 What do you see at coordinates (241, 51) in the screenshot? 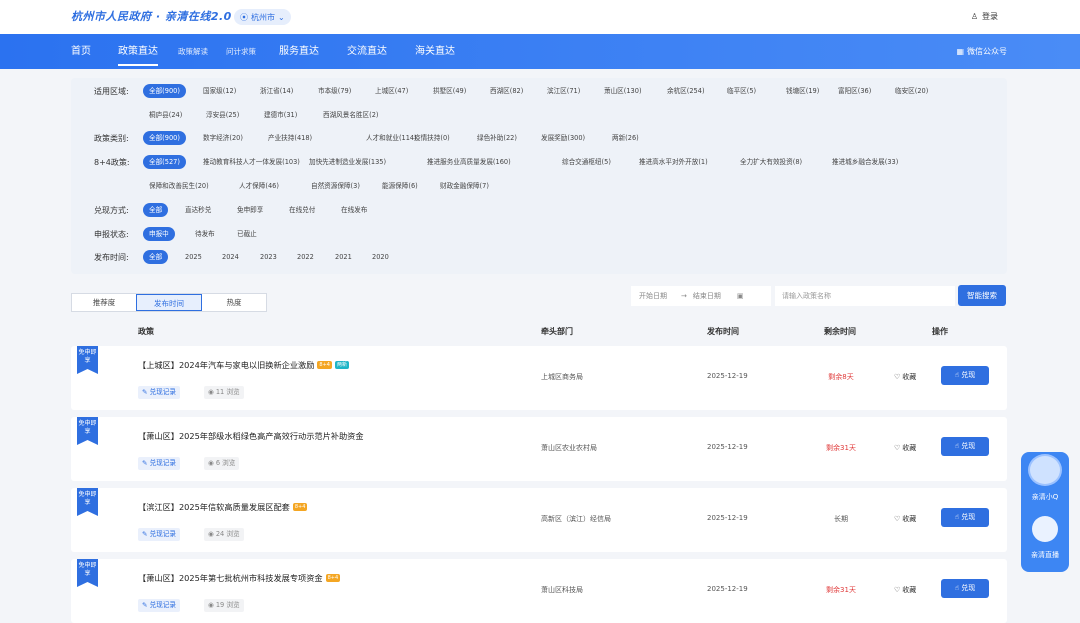
I see `nav-ask: 问计求策` at bounding box center [241, 51].